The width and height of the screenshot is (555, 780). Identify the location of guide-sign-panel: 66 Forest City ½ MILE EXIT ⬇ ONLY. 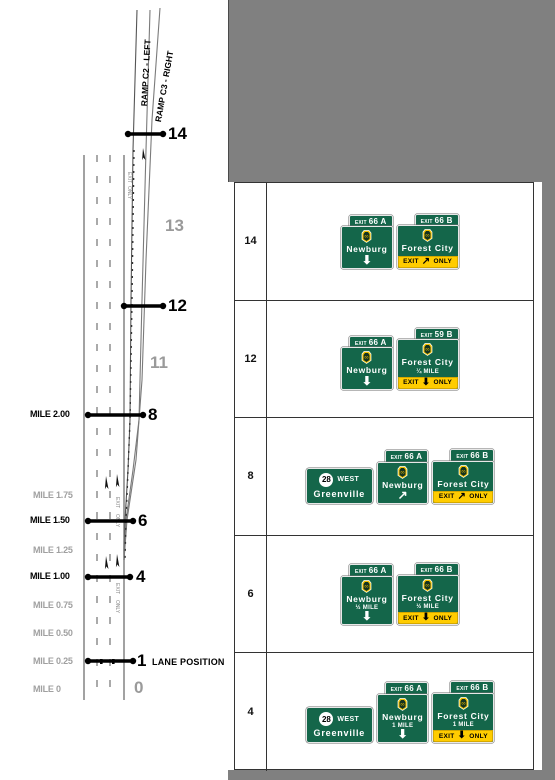
(427, 599).